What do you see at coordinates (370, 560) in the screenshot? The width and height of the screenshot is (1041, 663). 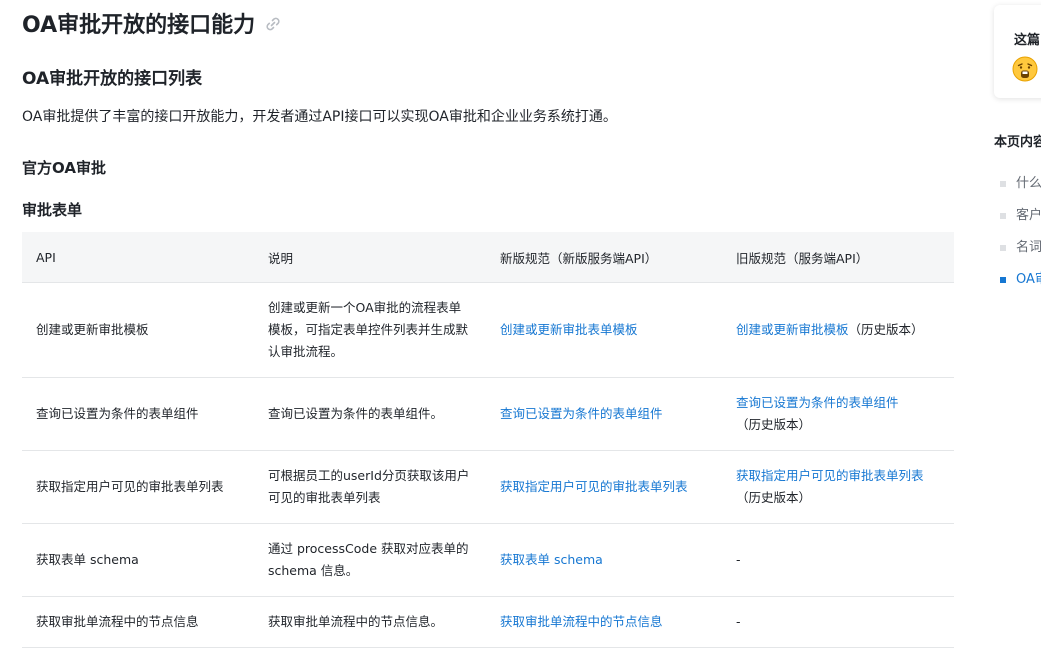 I see `api-description: 通过 processCode 获取对应表单的 schema 信息。` at bounding box center [370, 560].